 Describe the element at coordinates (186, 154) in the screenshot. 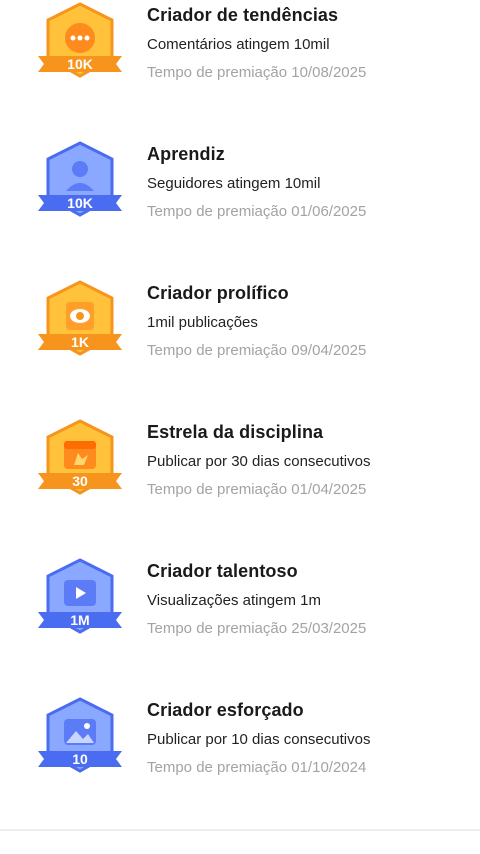

I see `achievement-title: Aprendiz` at that location.